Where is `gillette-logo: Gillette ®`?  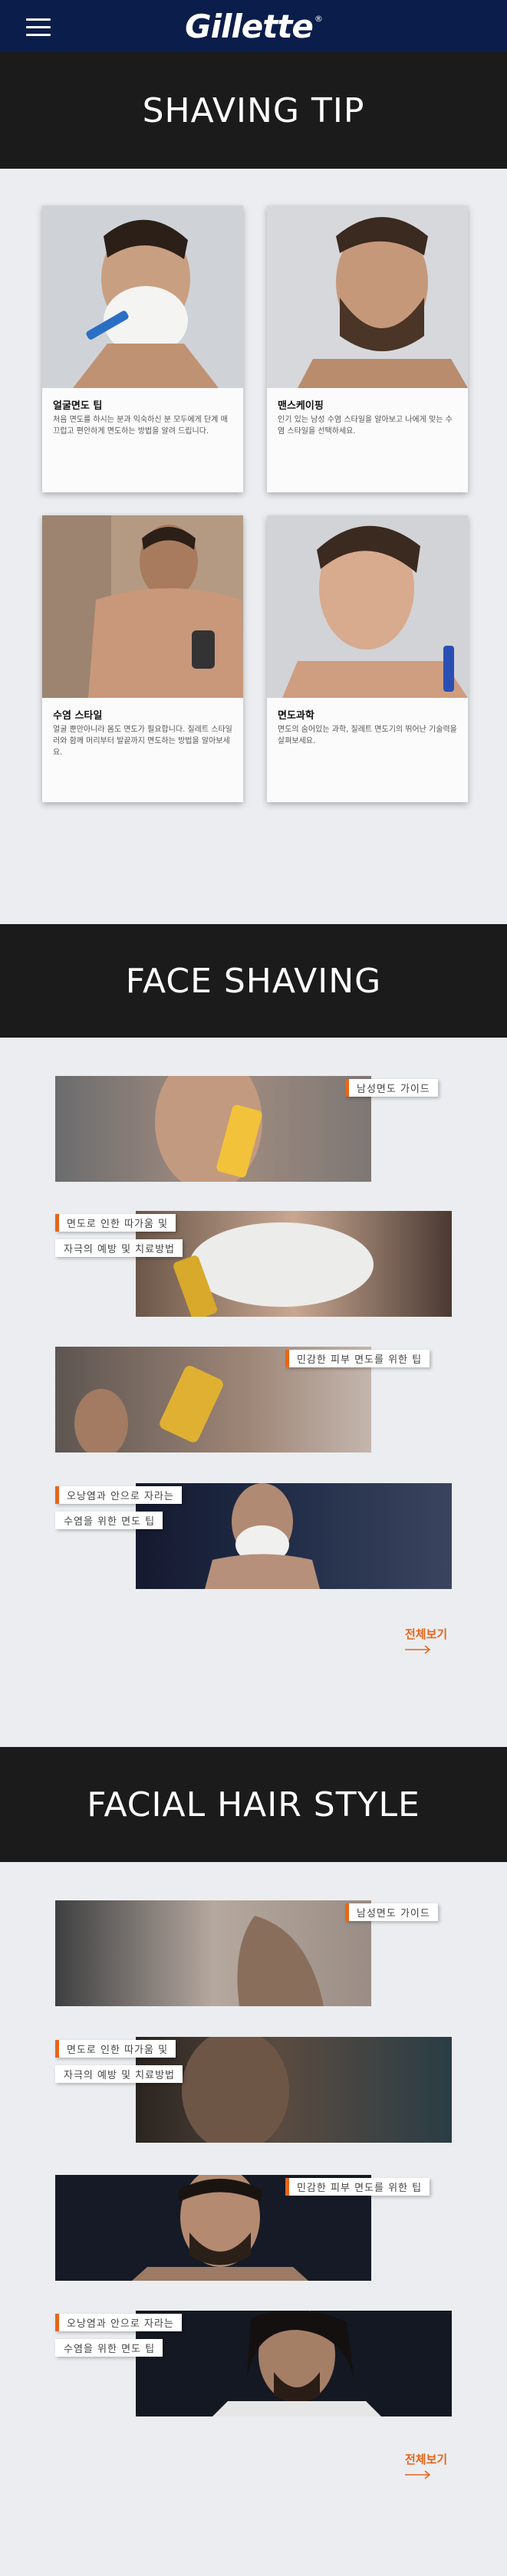 gillette-logo: Gillette ® is located at coordinates (254, 26).